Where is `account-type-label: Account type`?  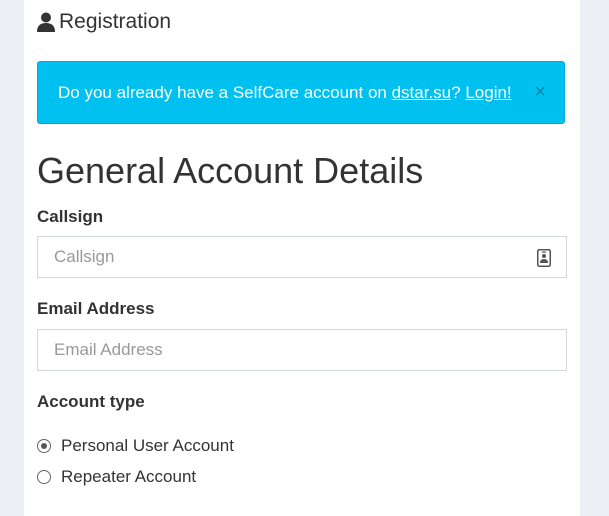 account-type-label: Account type is located at coordinates (91, 401).